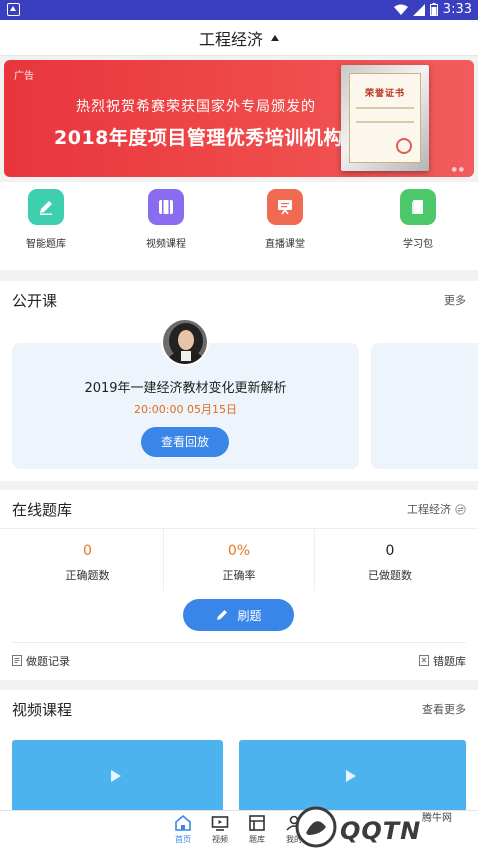 This screenshot has width=478, height=851. What do you see at coordinates (17, 660) in the screenshot?
I see `record-icon` at bounding box center [17, 660].